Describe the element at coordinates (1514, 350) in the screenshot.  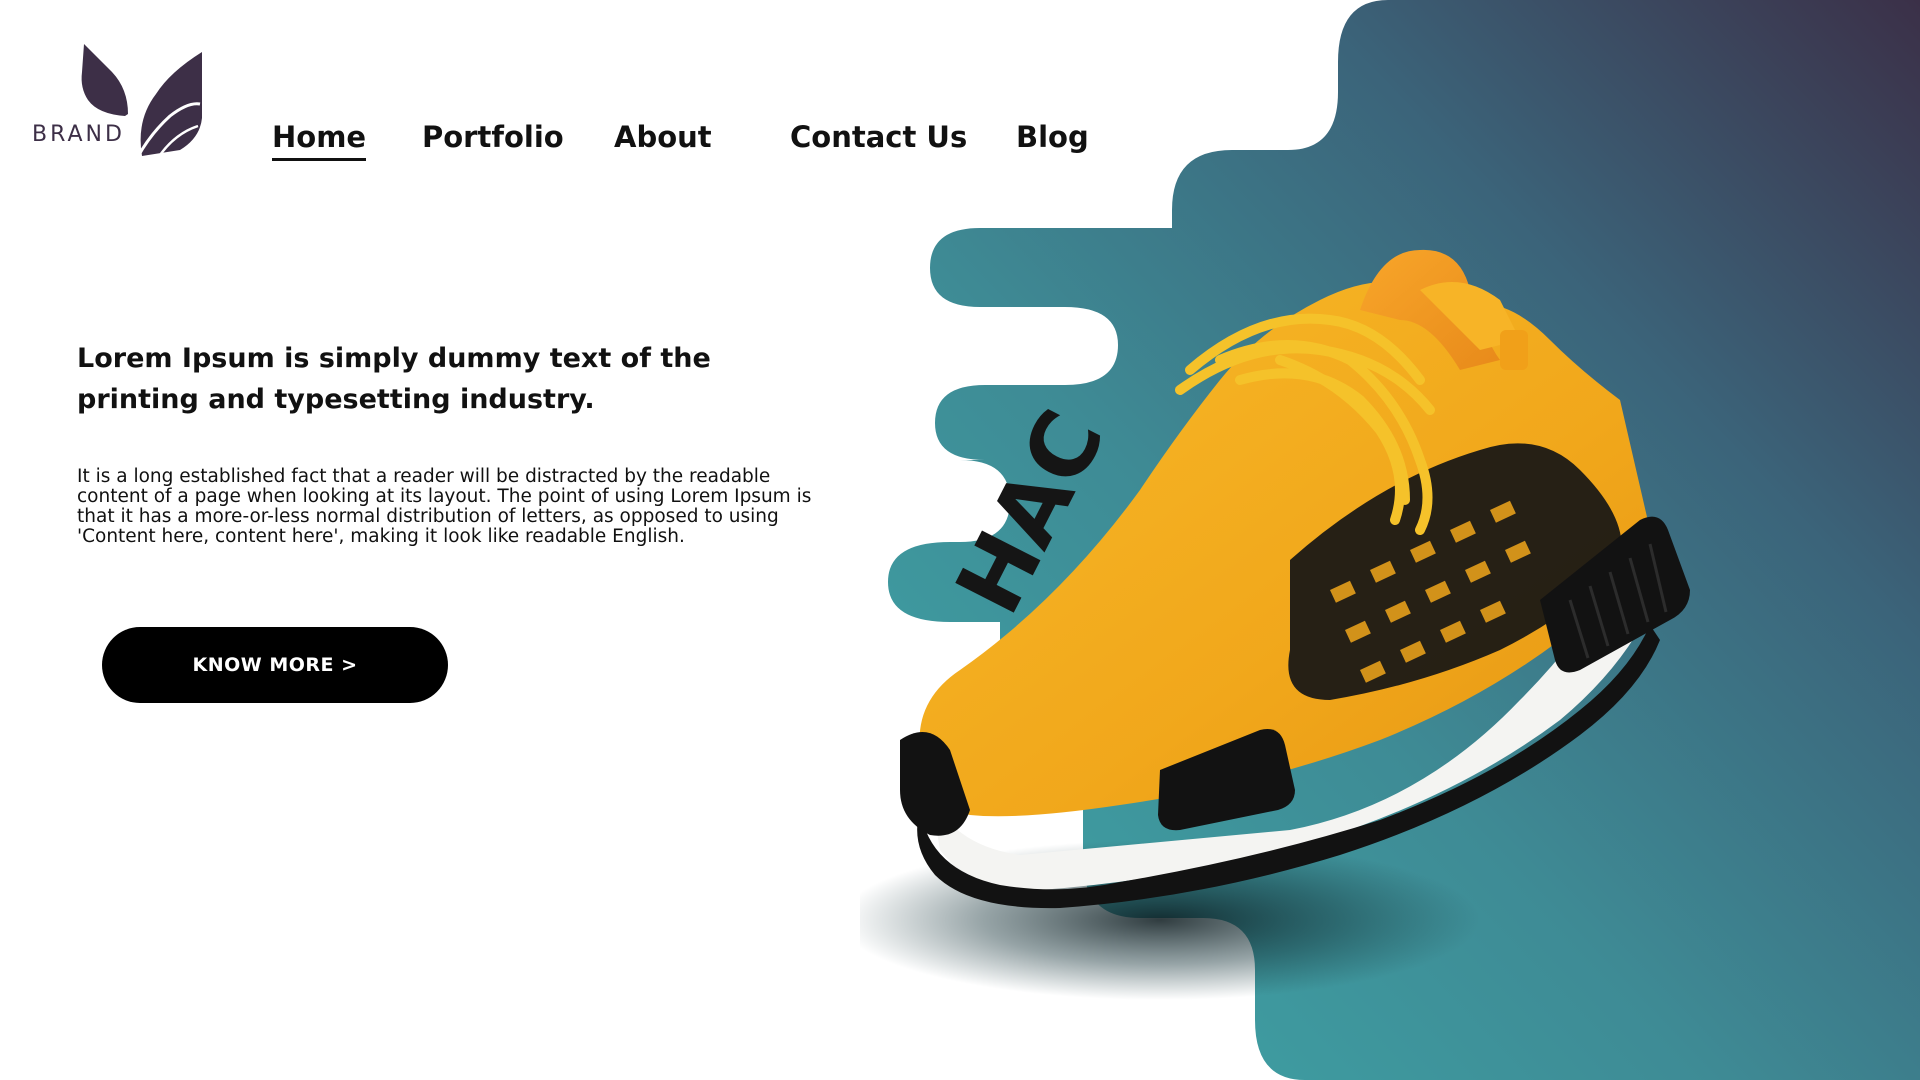
I see `shoe-heel-tab` at that location.